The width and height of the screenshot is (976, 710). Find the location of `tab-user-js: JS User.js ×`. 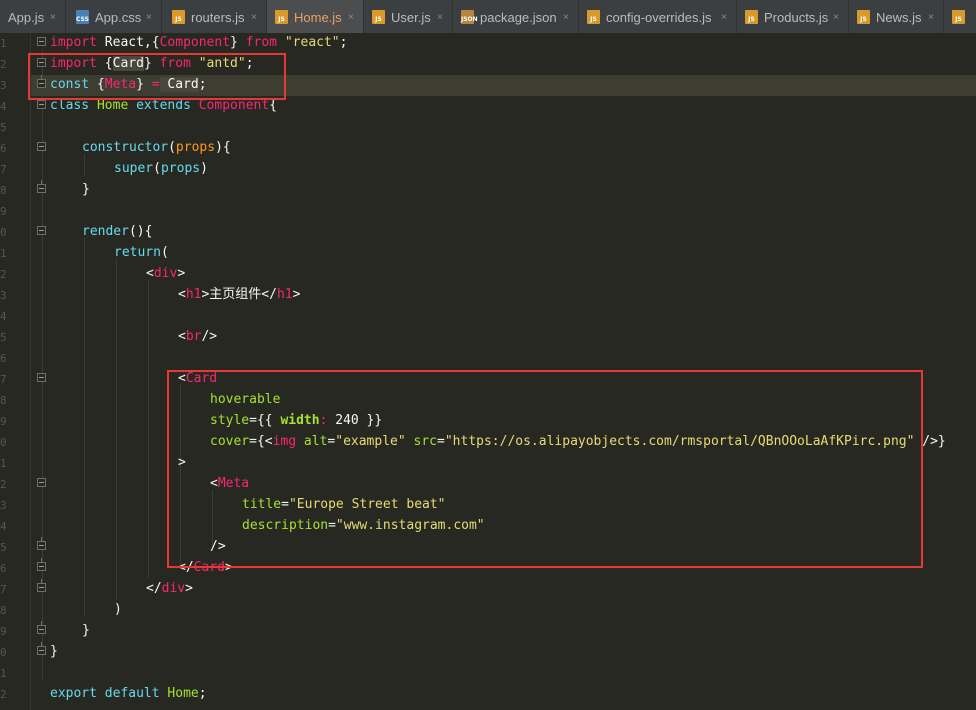

tab-user-js: JS User.js × is located at coordinates (408, 16).